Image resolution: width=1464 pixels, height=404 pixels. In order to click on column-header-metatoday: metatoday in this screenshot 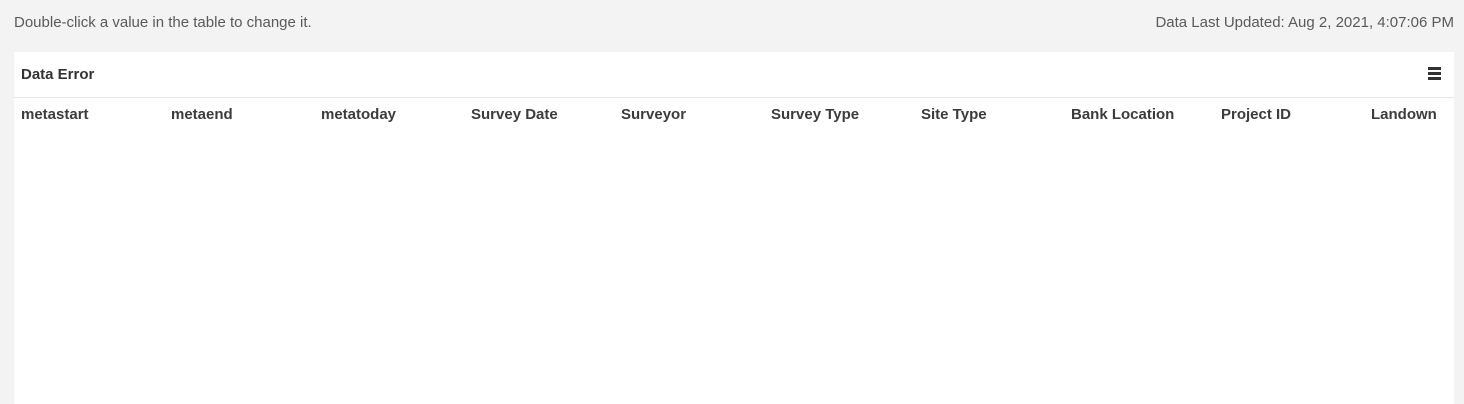, I will do `click(389, 115)`.